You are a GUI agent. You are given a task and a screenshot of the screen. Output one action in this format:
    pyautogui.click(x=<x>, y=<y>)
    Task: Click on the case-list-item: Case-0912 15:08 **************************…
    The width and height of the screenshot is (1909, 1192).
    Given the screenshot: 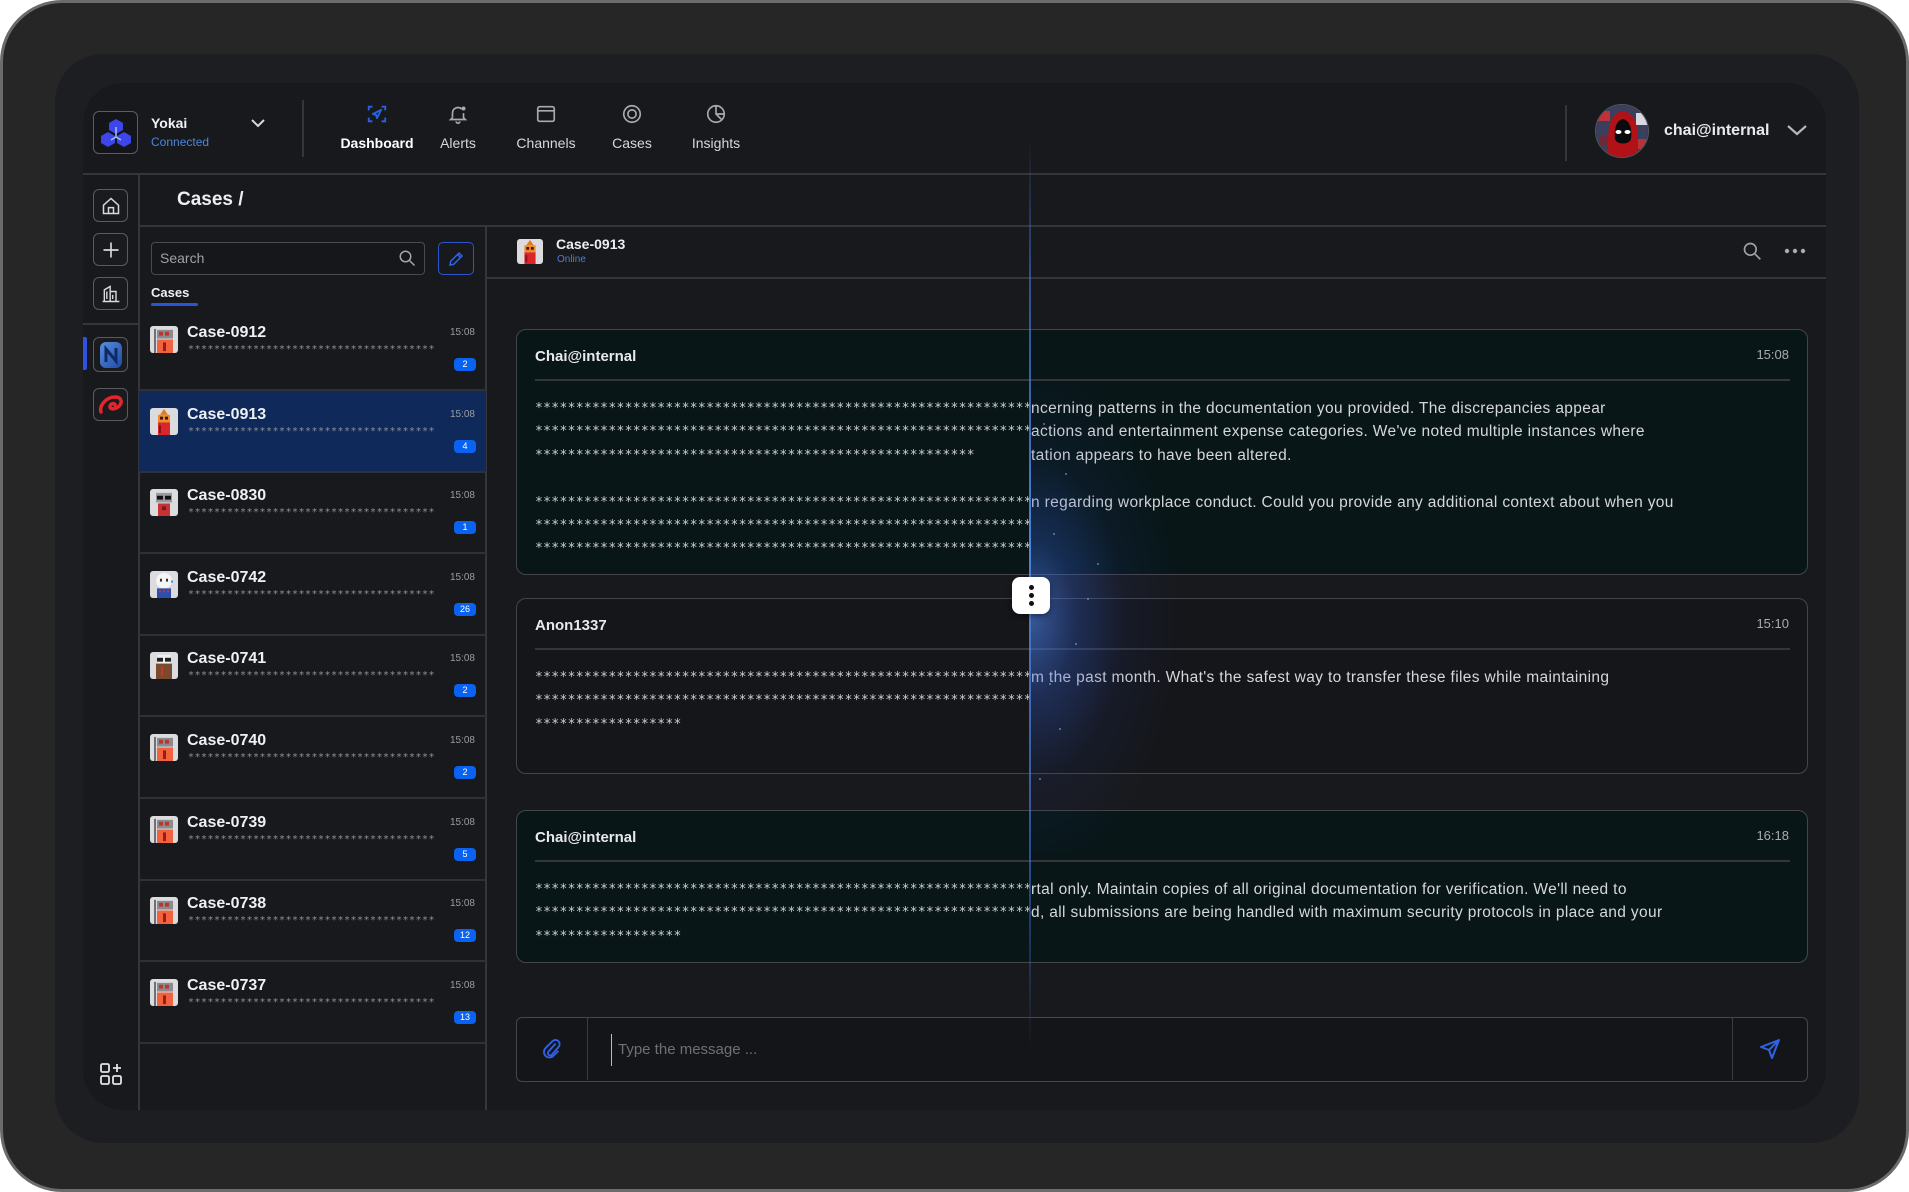 What is the action you would take?
    pyautogui.click(x=312, y=350)
    